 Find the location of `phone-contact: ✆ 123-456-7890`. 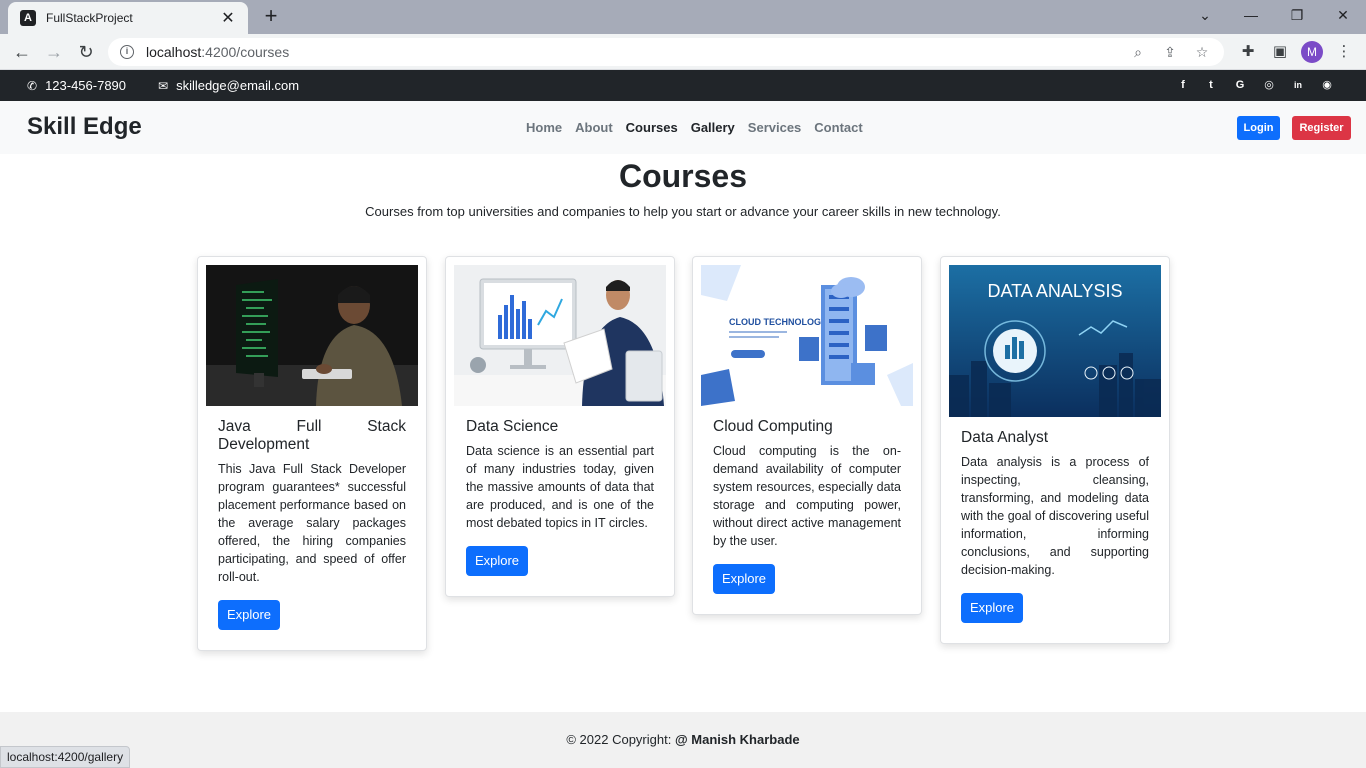

phone-contact: ✆ 123-456-7890 is located at coordinates (77, 85).